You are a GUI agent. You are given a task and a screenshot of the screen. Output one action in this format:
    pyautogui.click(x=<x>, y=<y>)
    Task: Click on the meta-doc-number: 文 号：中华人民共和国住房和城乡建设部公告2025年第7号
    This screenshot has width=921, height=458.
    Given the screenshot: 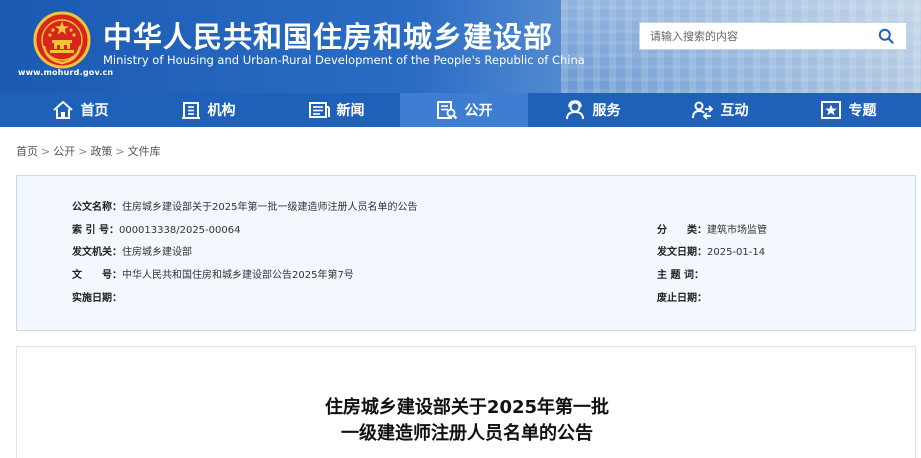 What is the action you would take?
    pyautogui.click(x=213, y=273)
    